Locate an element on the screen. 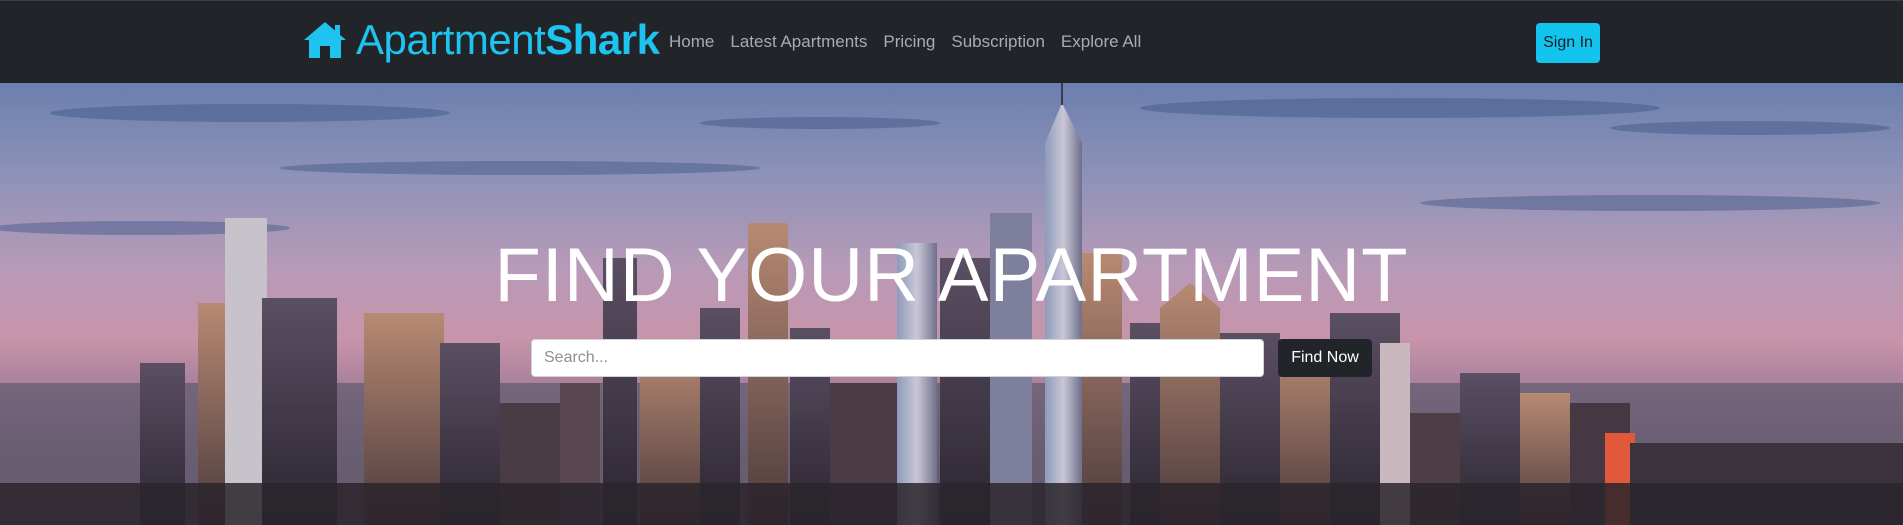 The height and width of the screenshot is (525, 1903). nav-link-home: Home is located at coordinates (691, 42).